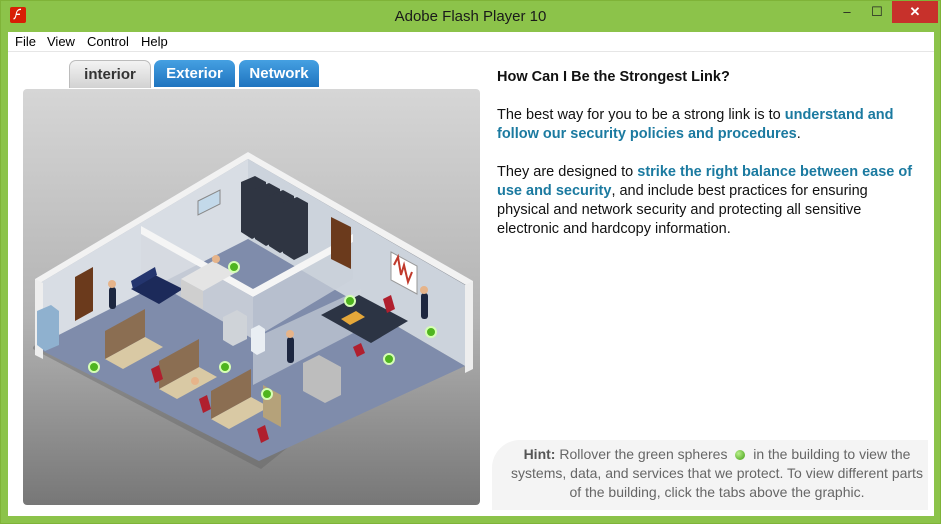 Image resolution: width=941 pixels, height=524 pixels. What do you see at coordinates (61, 41) in the screenshot?
I see `menu-view: View` at bounding box center [61, 41].